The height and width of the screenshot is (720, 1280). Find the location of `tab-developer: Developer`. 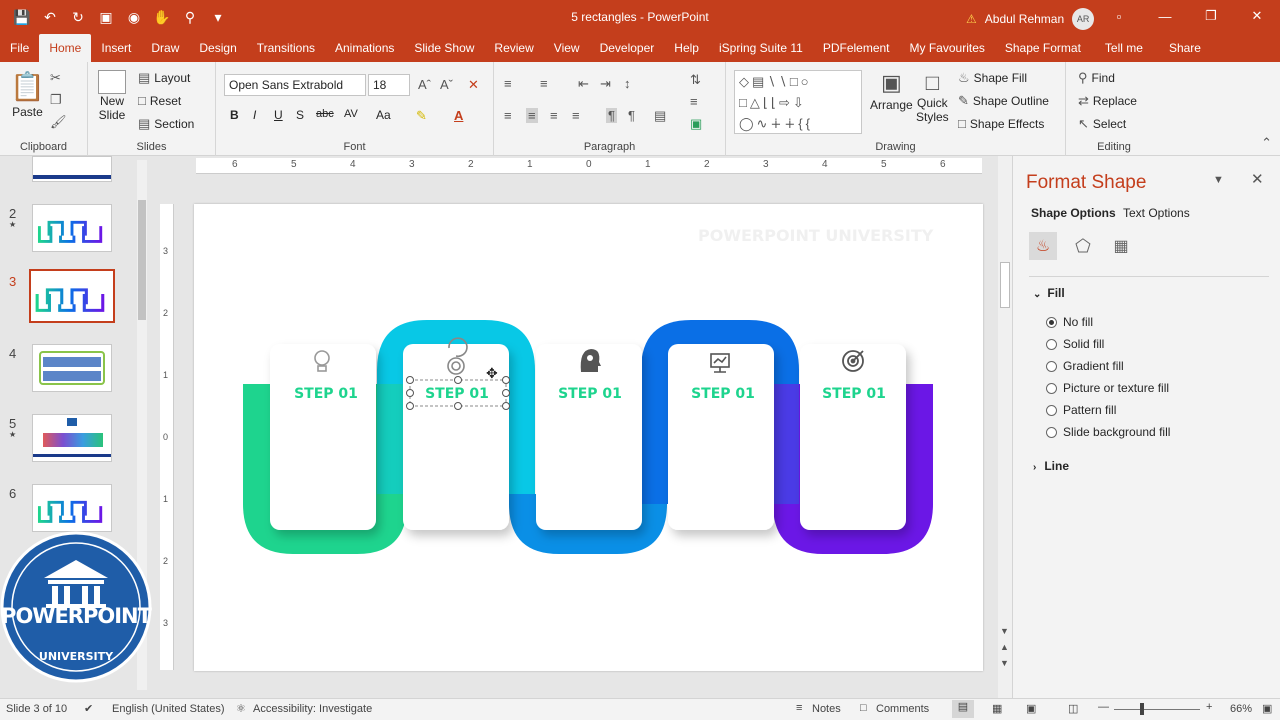

tab-developer: Developer is located at coordinates (627, 48).